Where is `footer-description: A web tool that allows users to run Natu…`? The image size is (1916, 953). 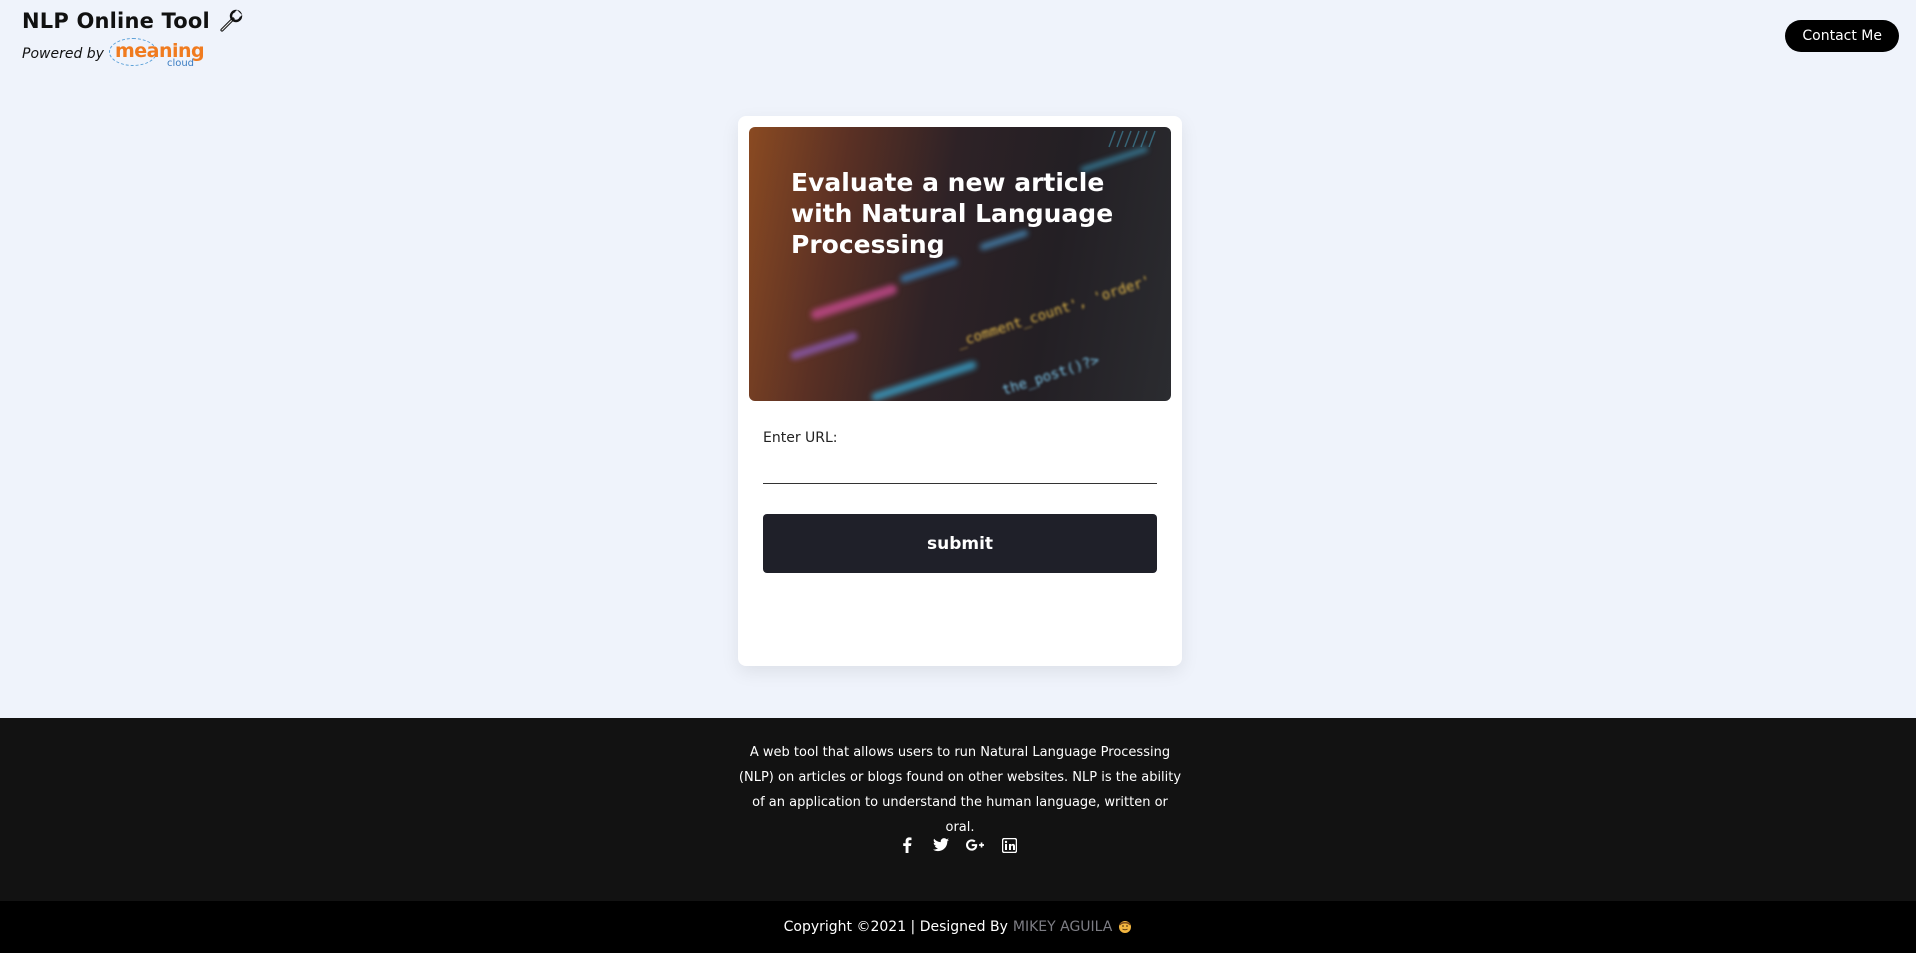
footer-description: A web tool that allows users to run Natu… is located at coordinates (960, 790).